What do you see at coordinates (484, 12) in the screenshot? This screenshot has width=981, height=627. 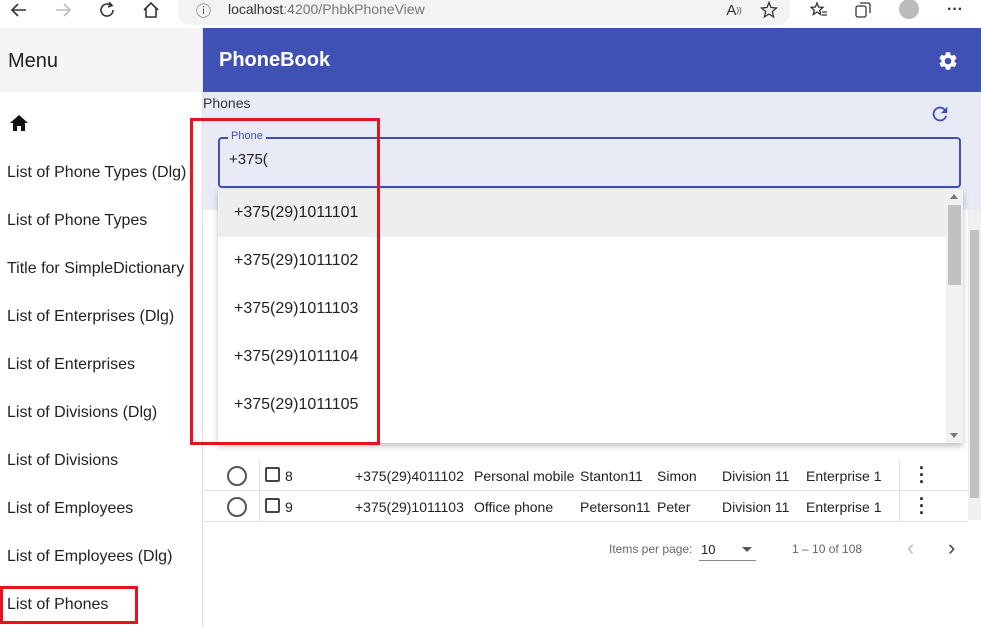 I see `address-bar: ⓘ localhost:4200/PhbkPhoneView` at bounding box center [484, 12].